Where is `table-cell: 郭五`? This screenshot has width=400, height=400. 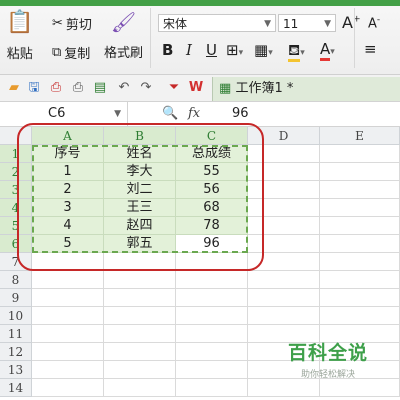 table-cell: 郭五 is located at coordinates (140, 244).